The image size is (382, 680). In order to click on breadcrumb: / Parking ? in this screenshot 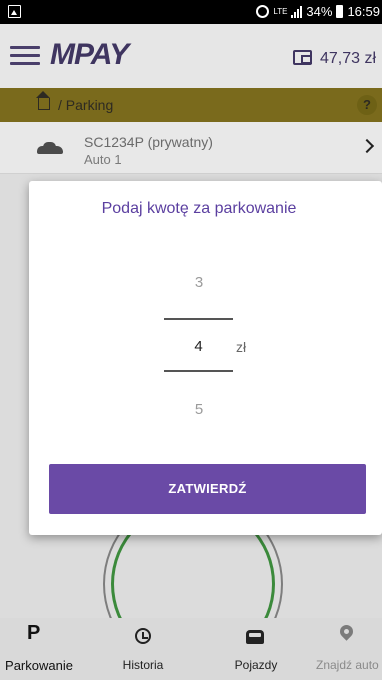, I will do `click(191, 105)`.